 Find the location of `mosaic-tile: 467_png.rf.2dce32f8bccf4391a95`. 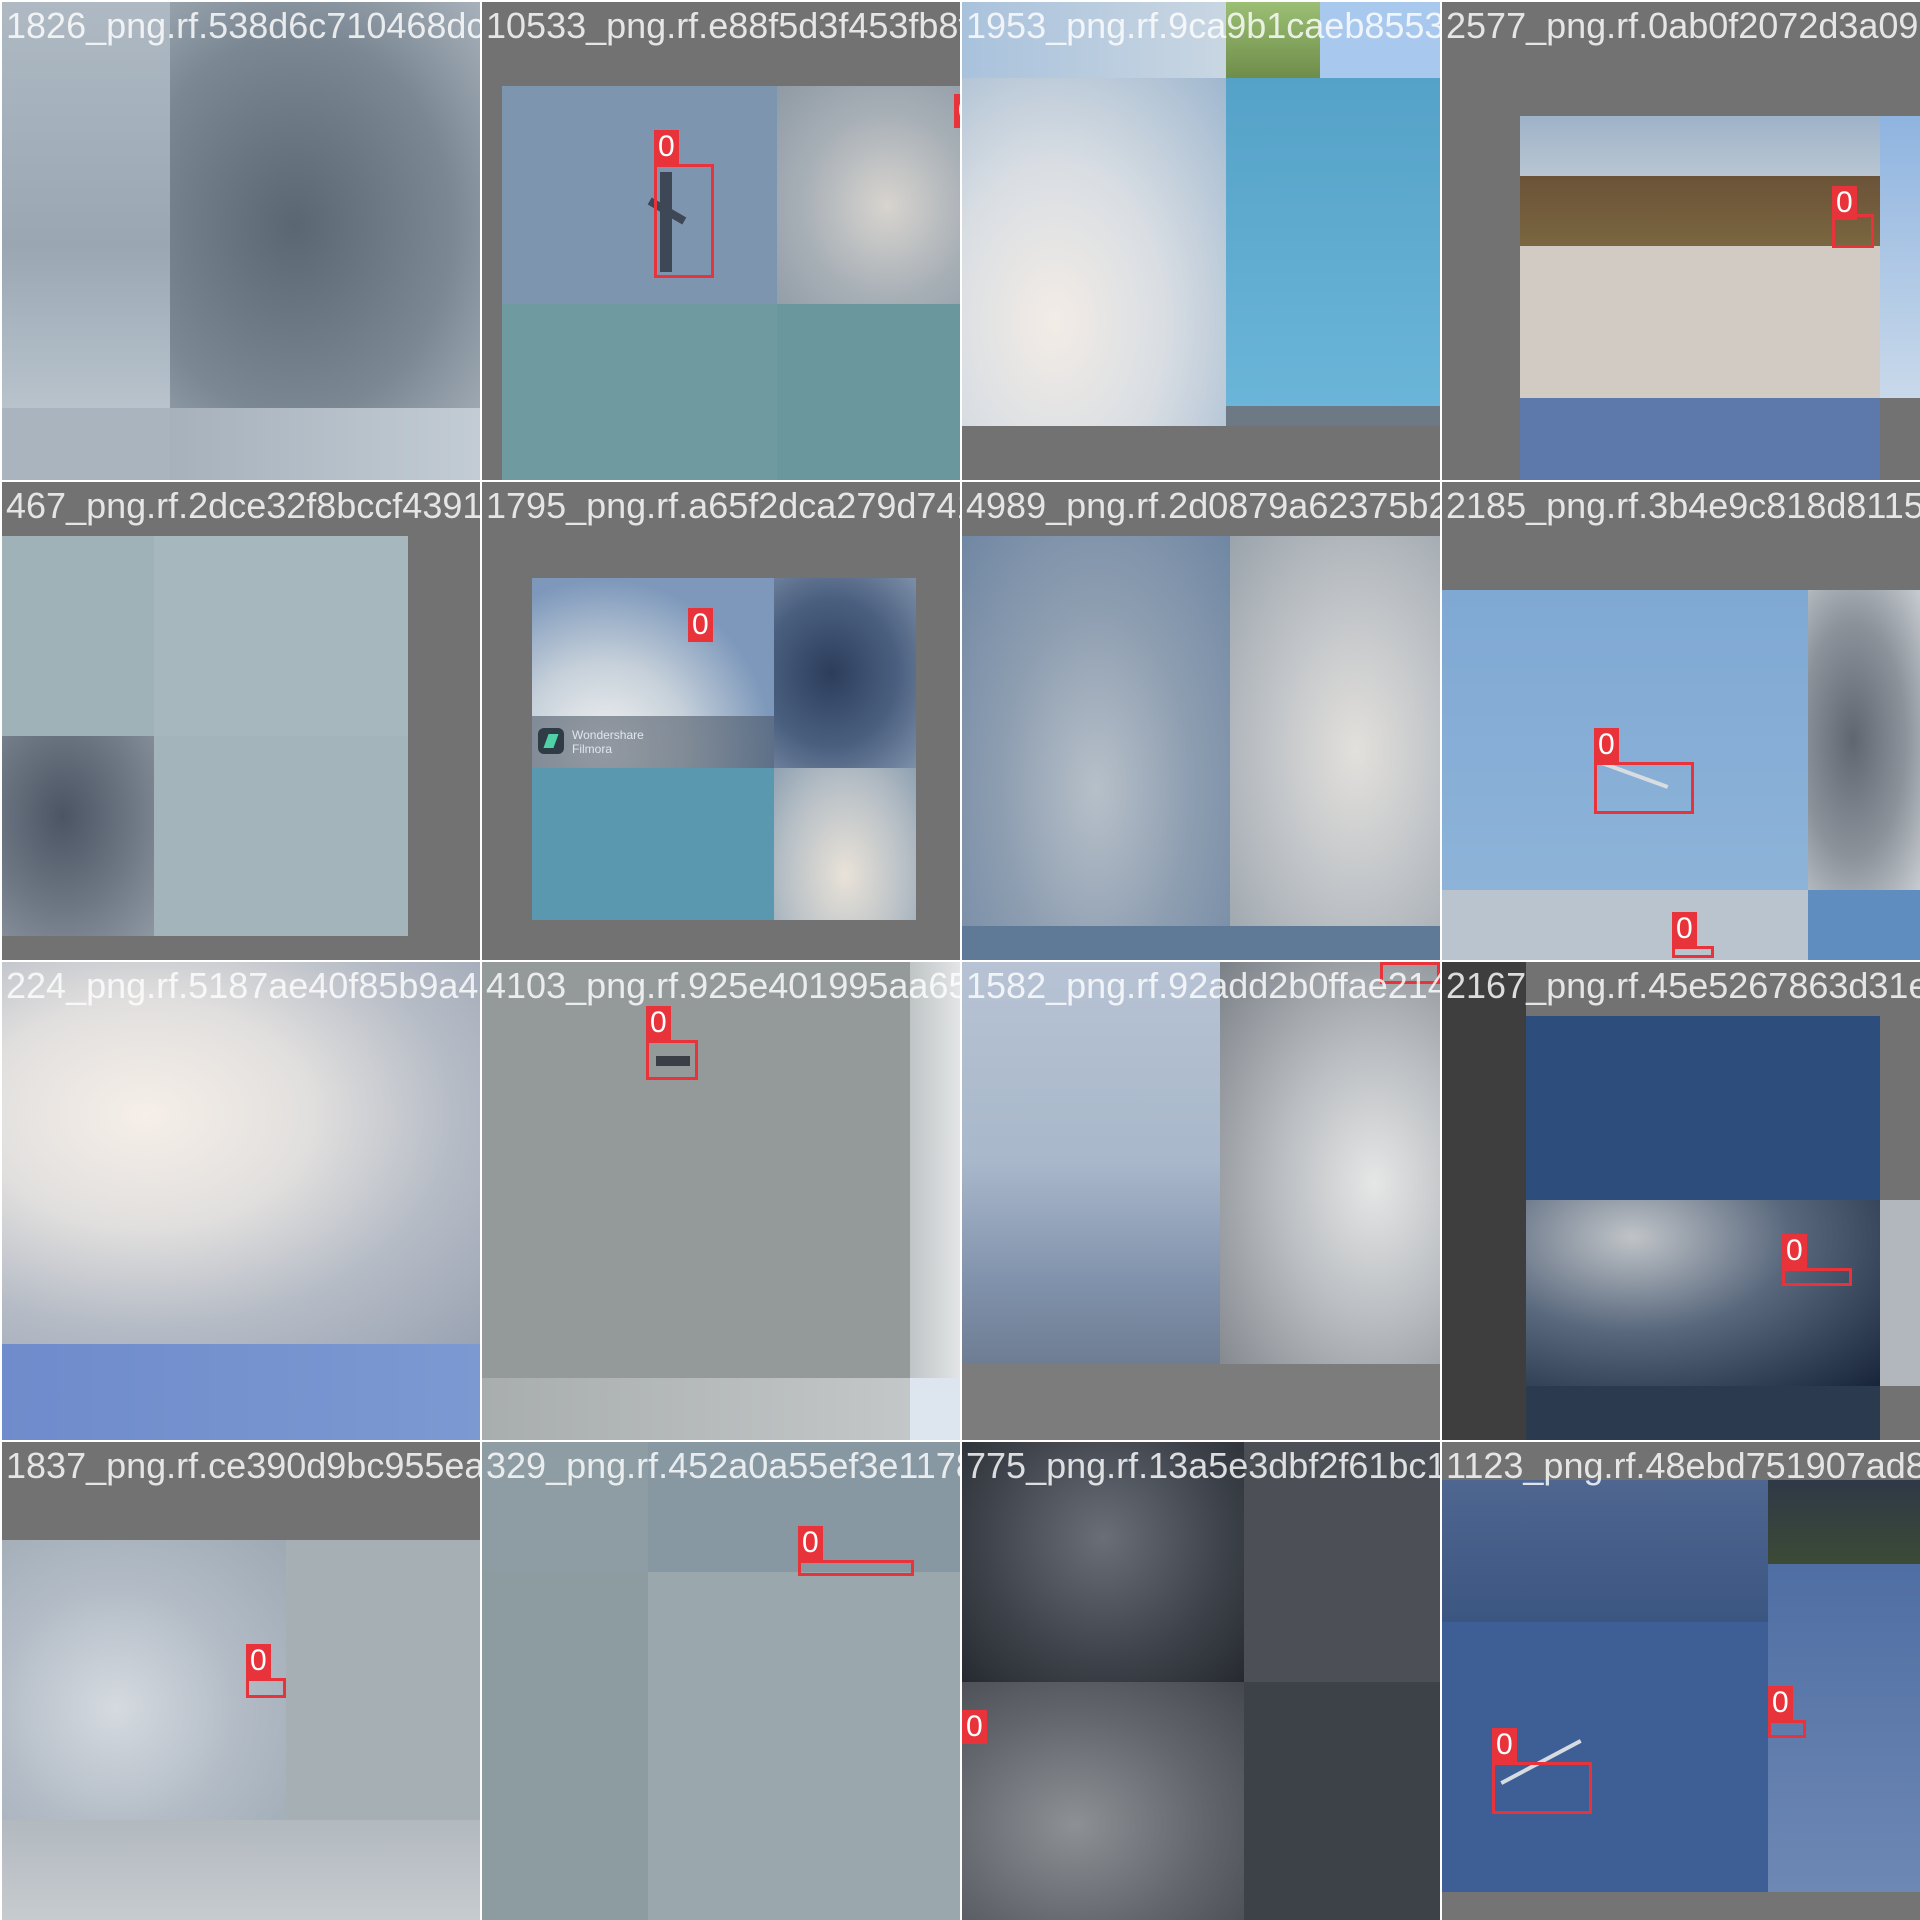

mosaic-tile: 467_png.rf.2dce32f8bccf4391a95 is located at coordinates (241, 721).